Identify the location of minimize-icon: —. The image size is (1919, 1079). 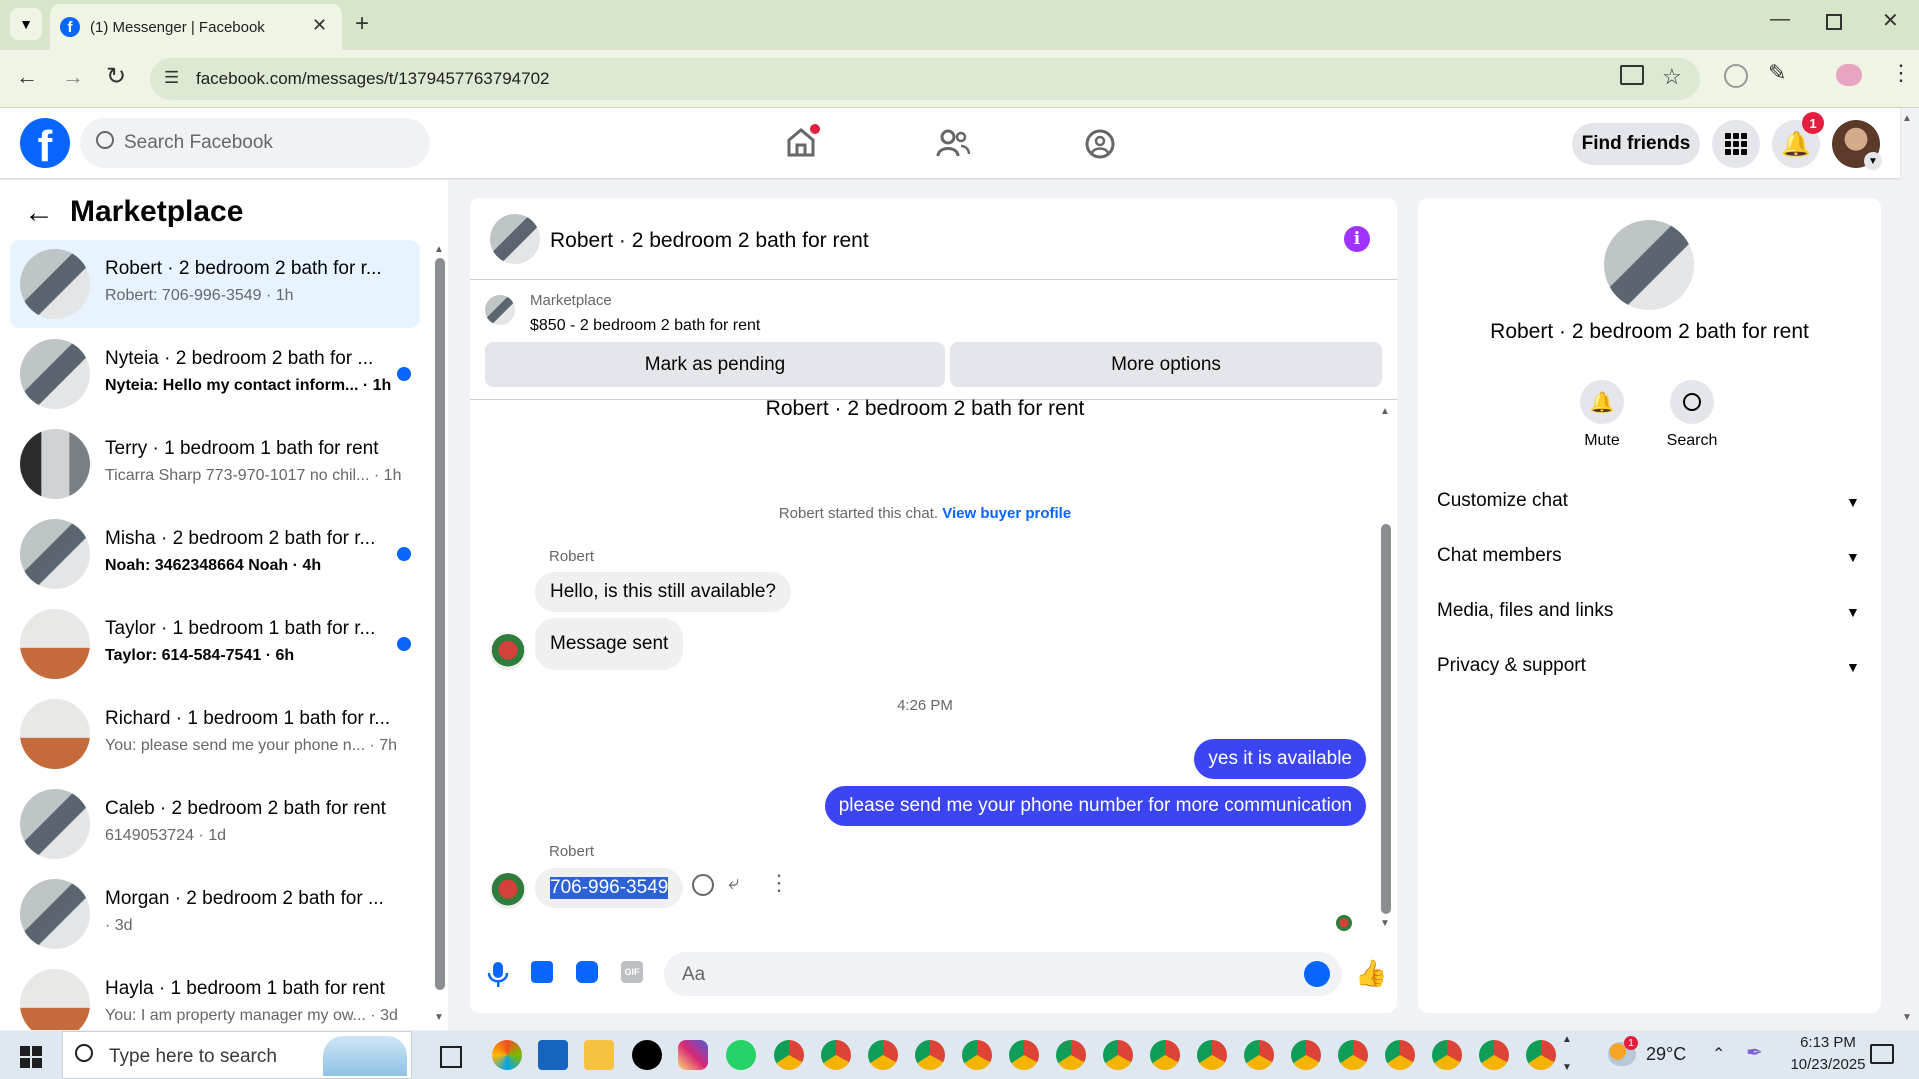
(1780, 19).